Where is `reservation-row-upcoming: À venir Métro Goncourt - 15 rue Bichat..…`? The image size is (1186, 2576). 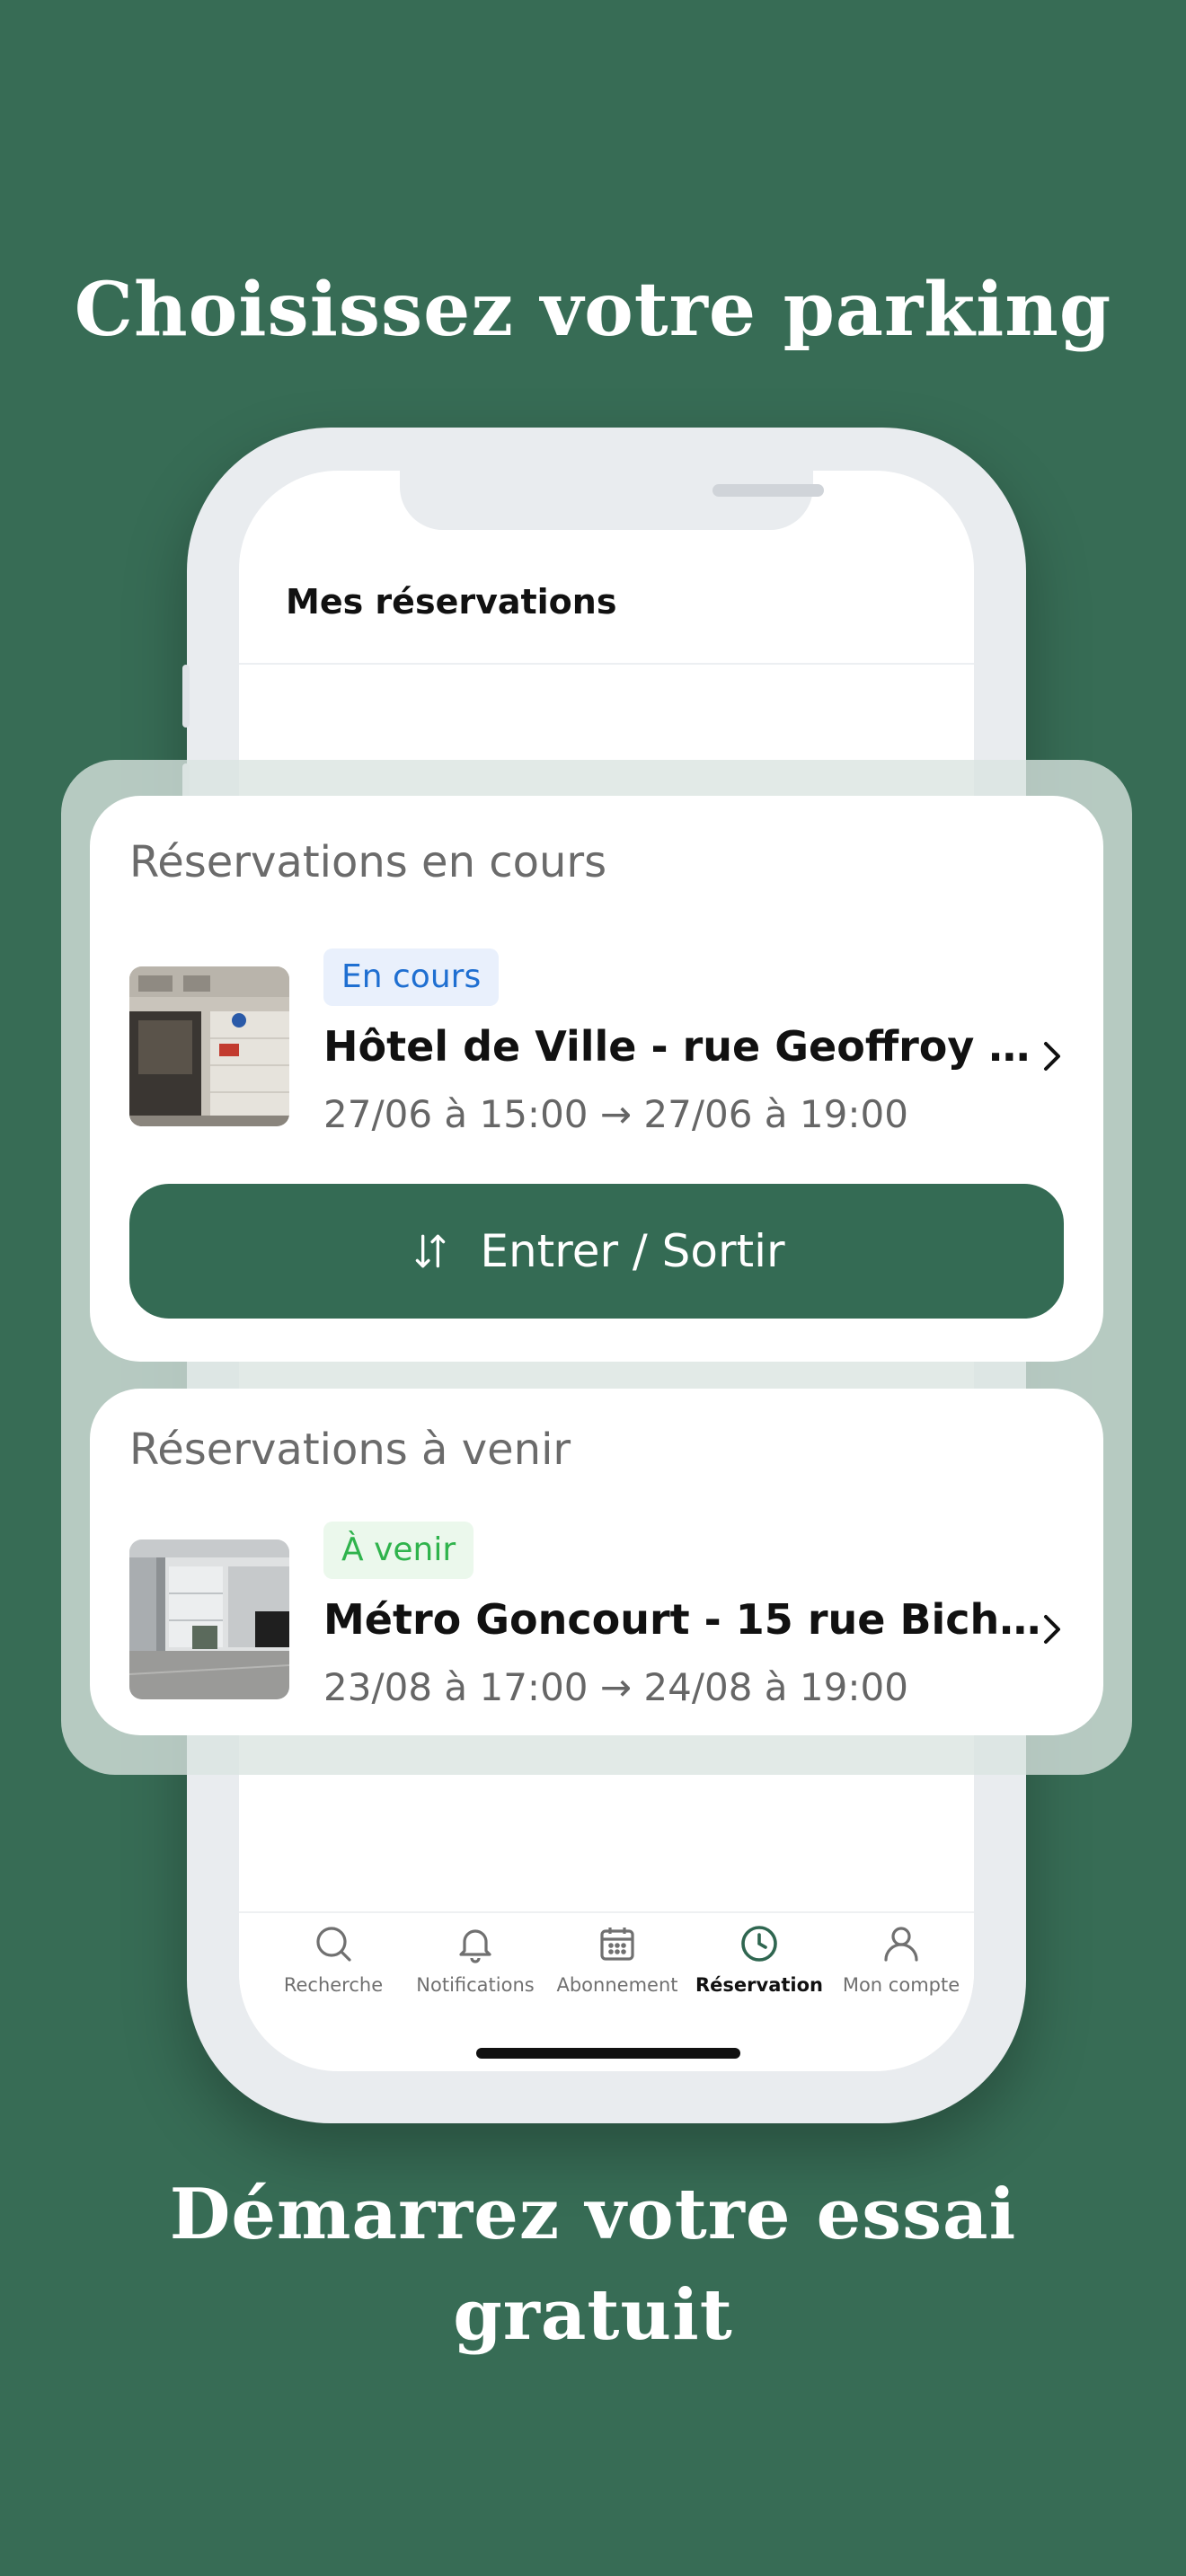 reservation-row-upcoming: À venir Métro Goncourt - 15 rue Bichat..… is located at coordinates (598, 1615).